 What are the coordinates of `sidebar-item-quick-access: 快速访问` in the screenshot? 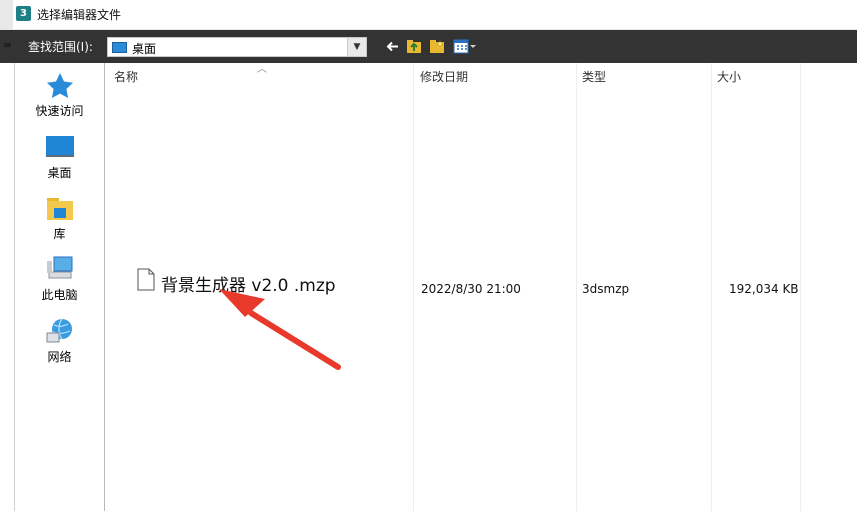 It's located at (59, 95).